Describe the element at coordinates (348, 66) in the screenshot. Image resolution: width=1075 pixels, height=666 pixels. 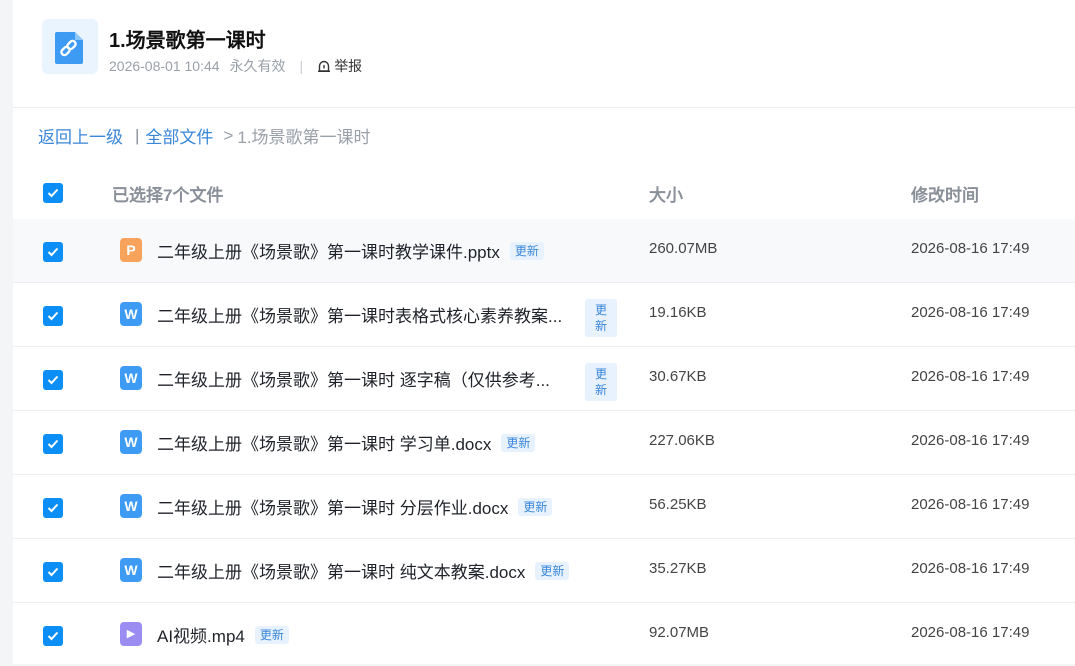
I see `report-label: 举报` at that location.